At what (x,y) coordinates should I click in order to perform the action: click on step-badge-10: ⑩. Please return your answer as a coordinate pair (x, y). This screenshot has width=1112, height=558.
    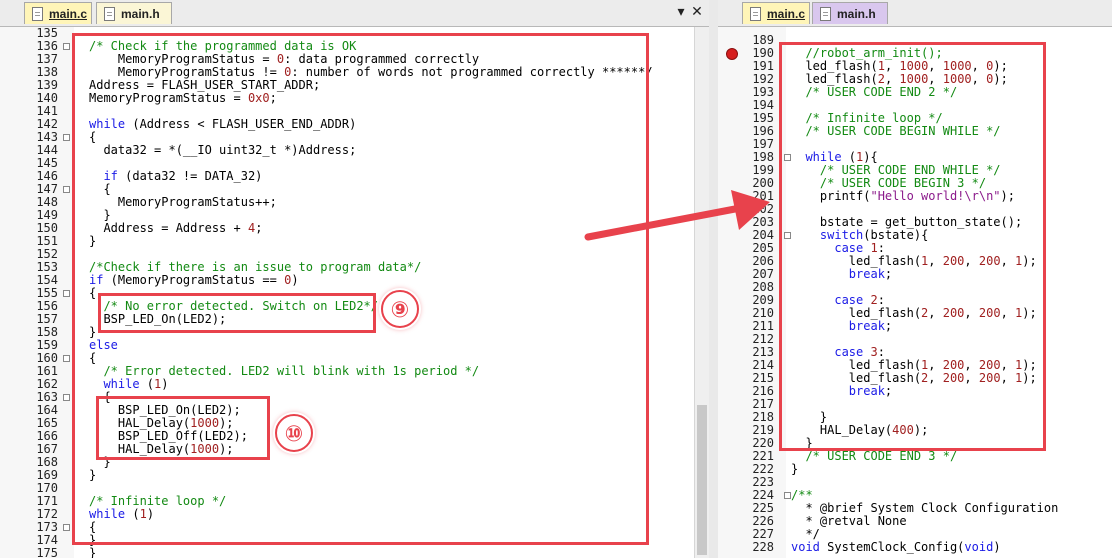
    Looking at the image, I should click on (294, 433).